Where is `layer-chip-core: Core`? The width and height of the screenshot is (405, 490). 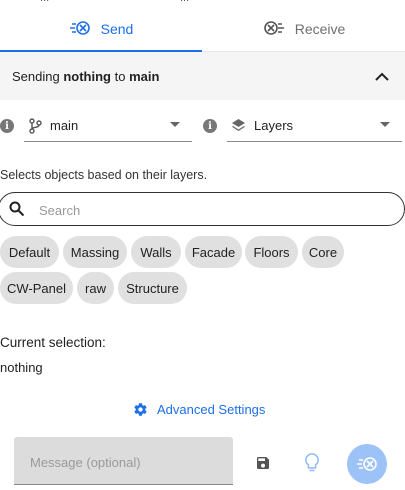
layer-chip-core: Core is located at coordinates (323, 252).